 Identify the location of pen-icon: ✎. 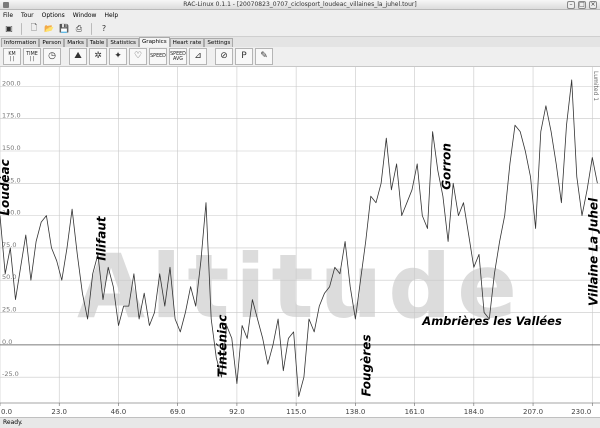
(264, 56).